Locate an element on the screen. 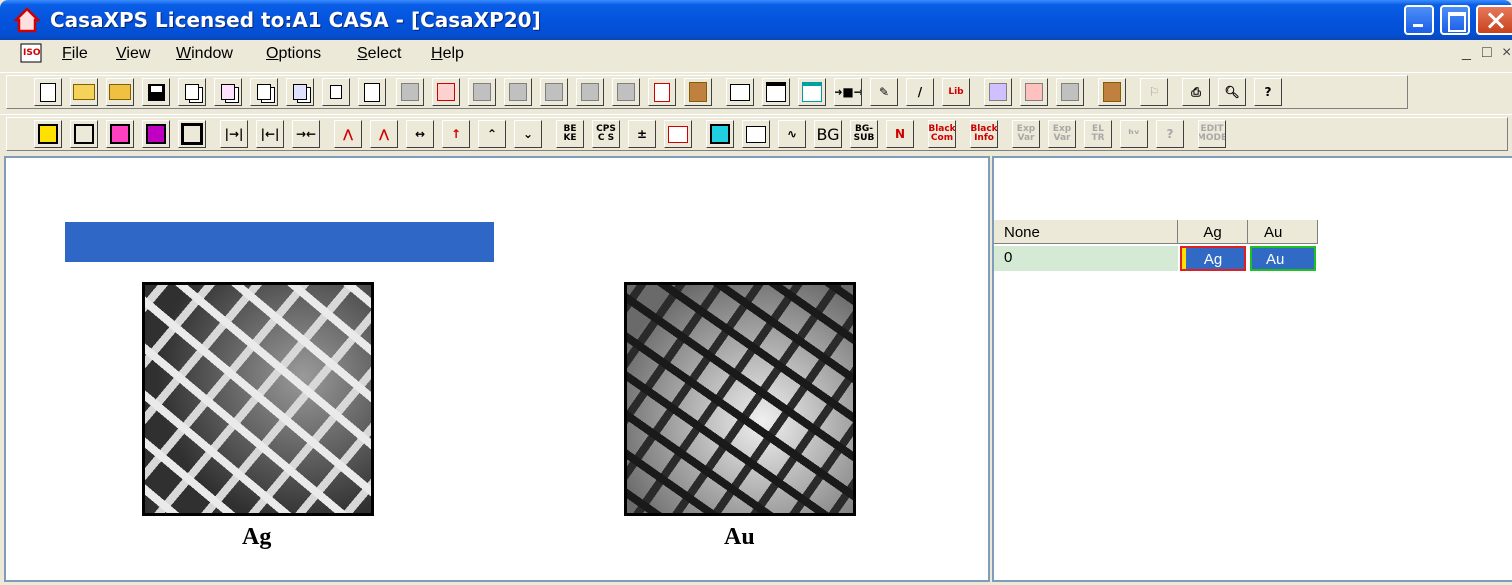 The height and width of the screenshot is (585, 1512). print-button: ⎙ is located at coordinates (1196, 92).